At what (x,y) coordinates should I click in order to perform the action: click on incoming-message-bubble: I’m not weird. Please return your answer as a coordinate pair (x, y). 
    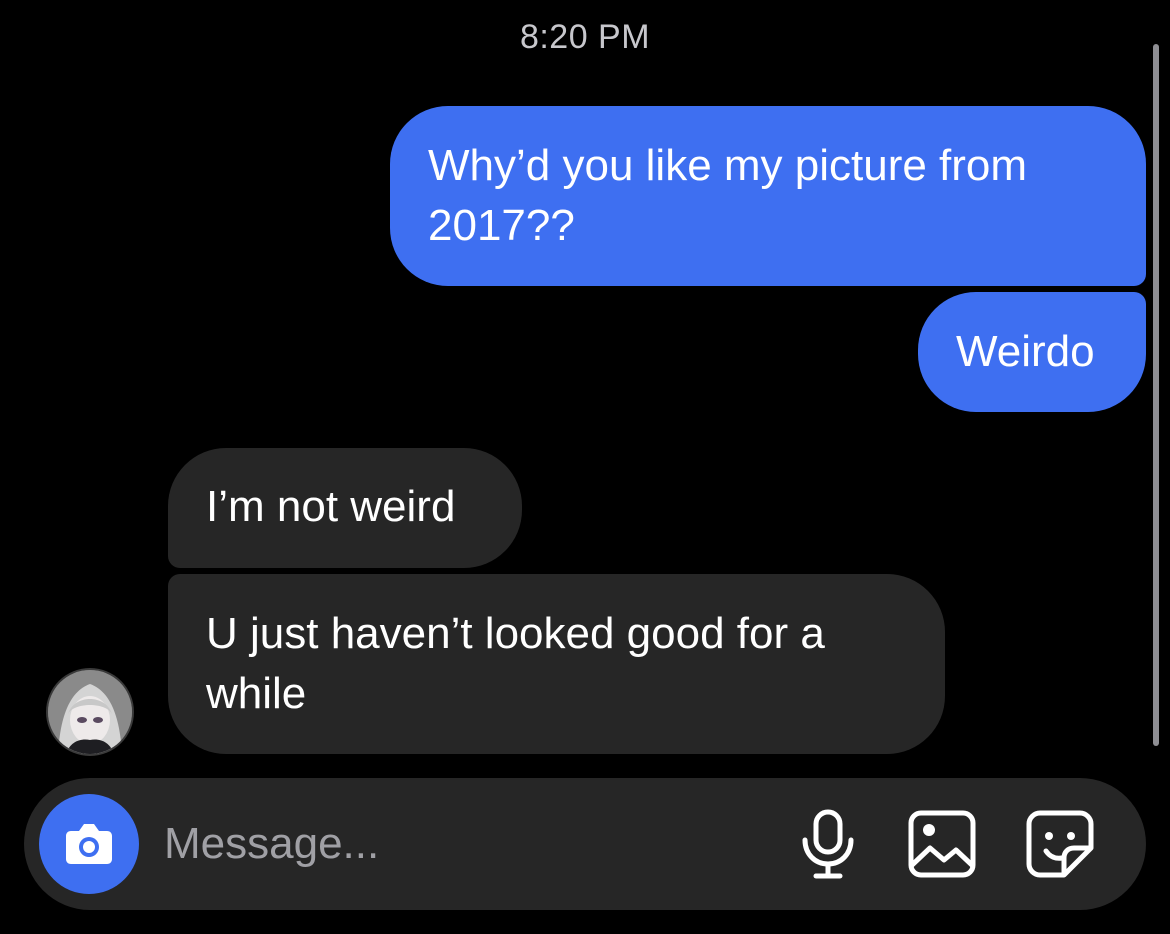
    Looking at the image, I should click on (345, 508).